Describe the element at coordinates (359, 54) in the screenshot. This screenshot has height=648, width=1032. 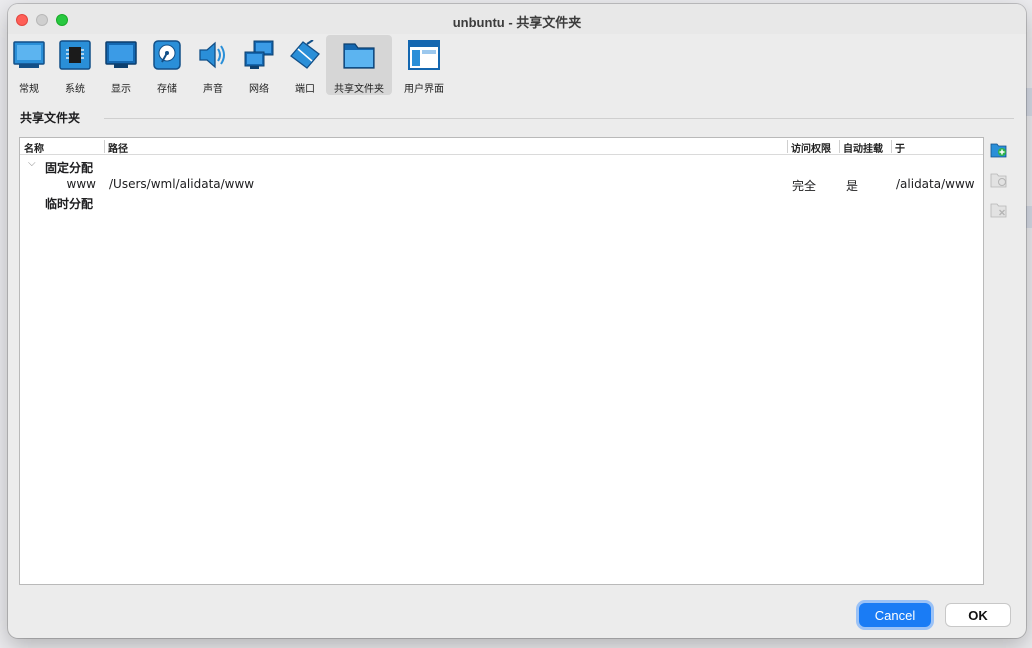
I see `folder-icon` at that location.